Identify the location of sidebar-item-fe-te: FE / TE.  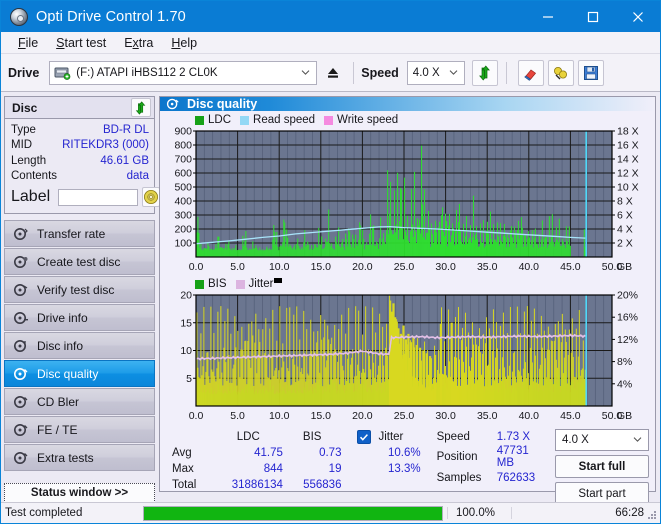
(79, 429).